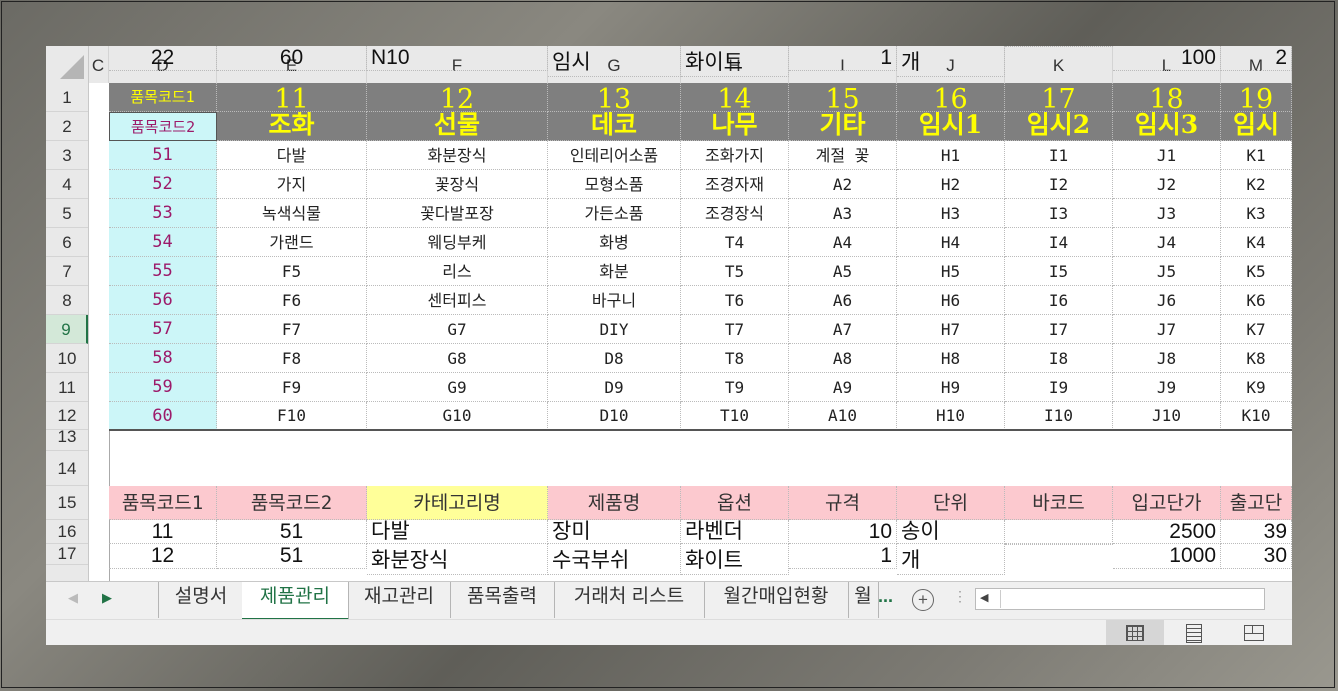 The height and width of the screenshot is (691, 1338). Describe the element at coordinates (614, 61) in the screenshot. I see `table-cell: 임시` at that location.